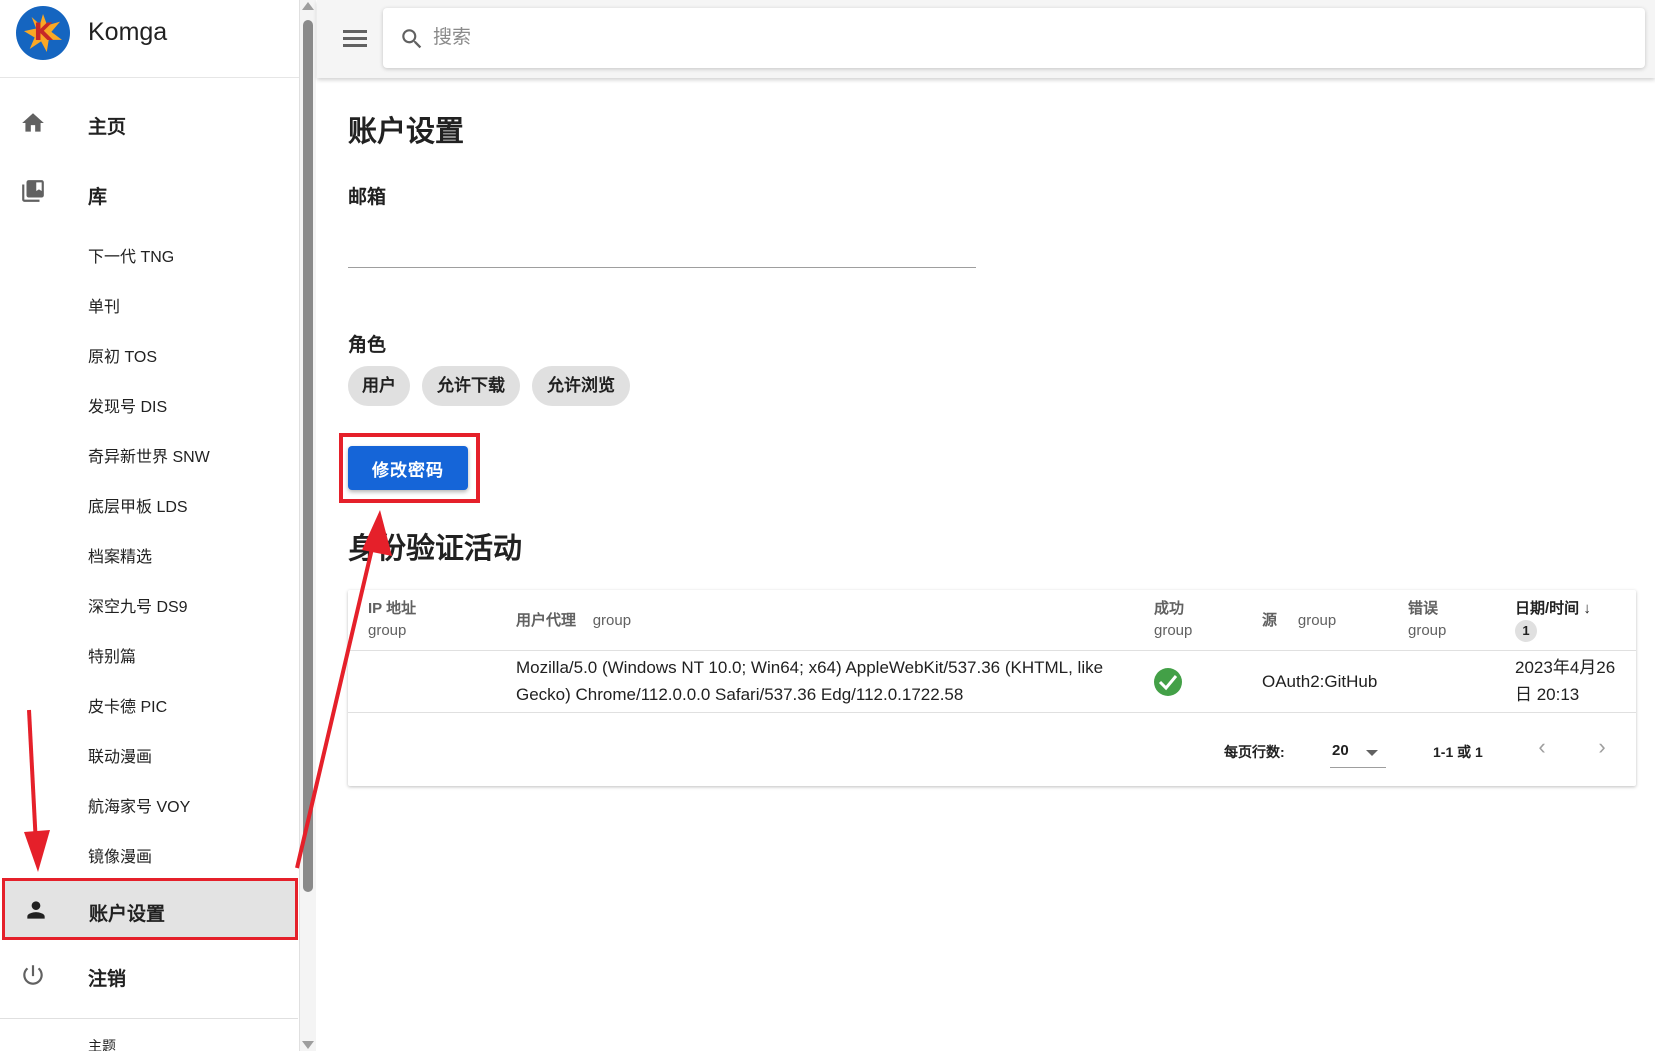 Image resolution: width=1655 pixels, height=1051 pixels. Describe the element at coordinates (107, 127) in the screenshot. I see `nav-label-home: 主页` at that location.